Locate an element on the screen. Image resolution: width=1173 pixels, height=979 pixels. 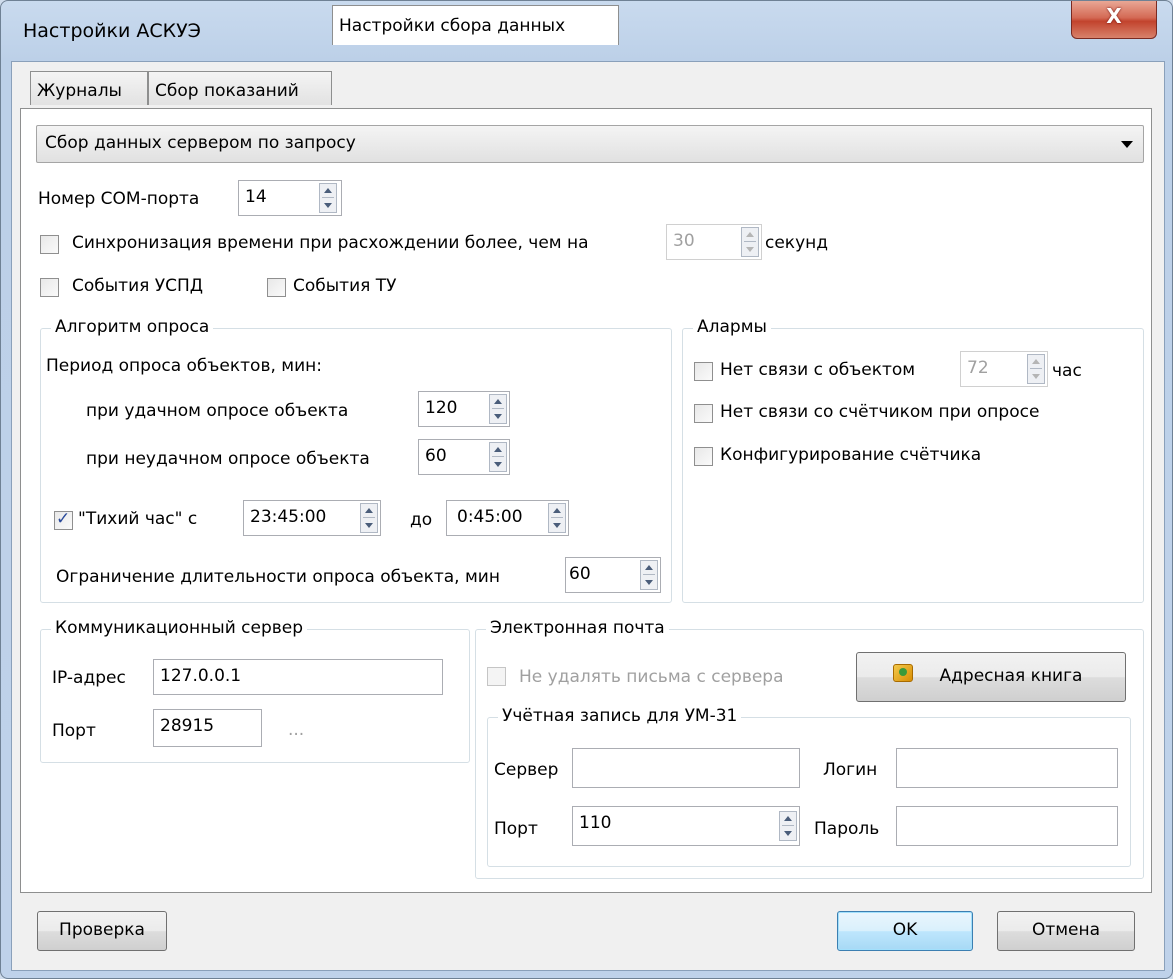
tab-data-collection-settings-label: Настройки сбора данных is located at coordinates (452, 26).